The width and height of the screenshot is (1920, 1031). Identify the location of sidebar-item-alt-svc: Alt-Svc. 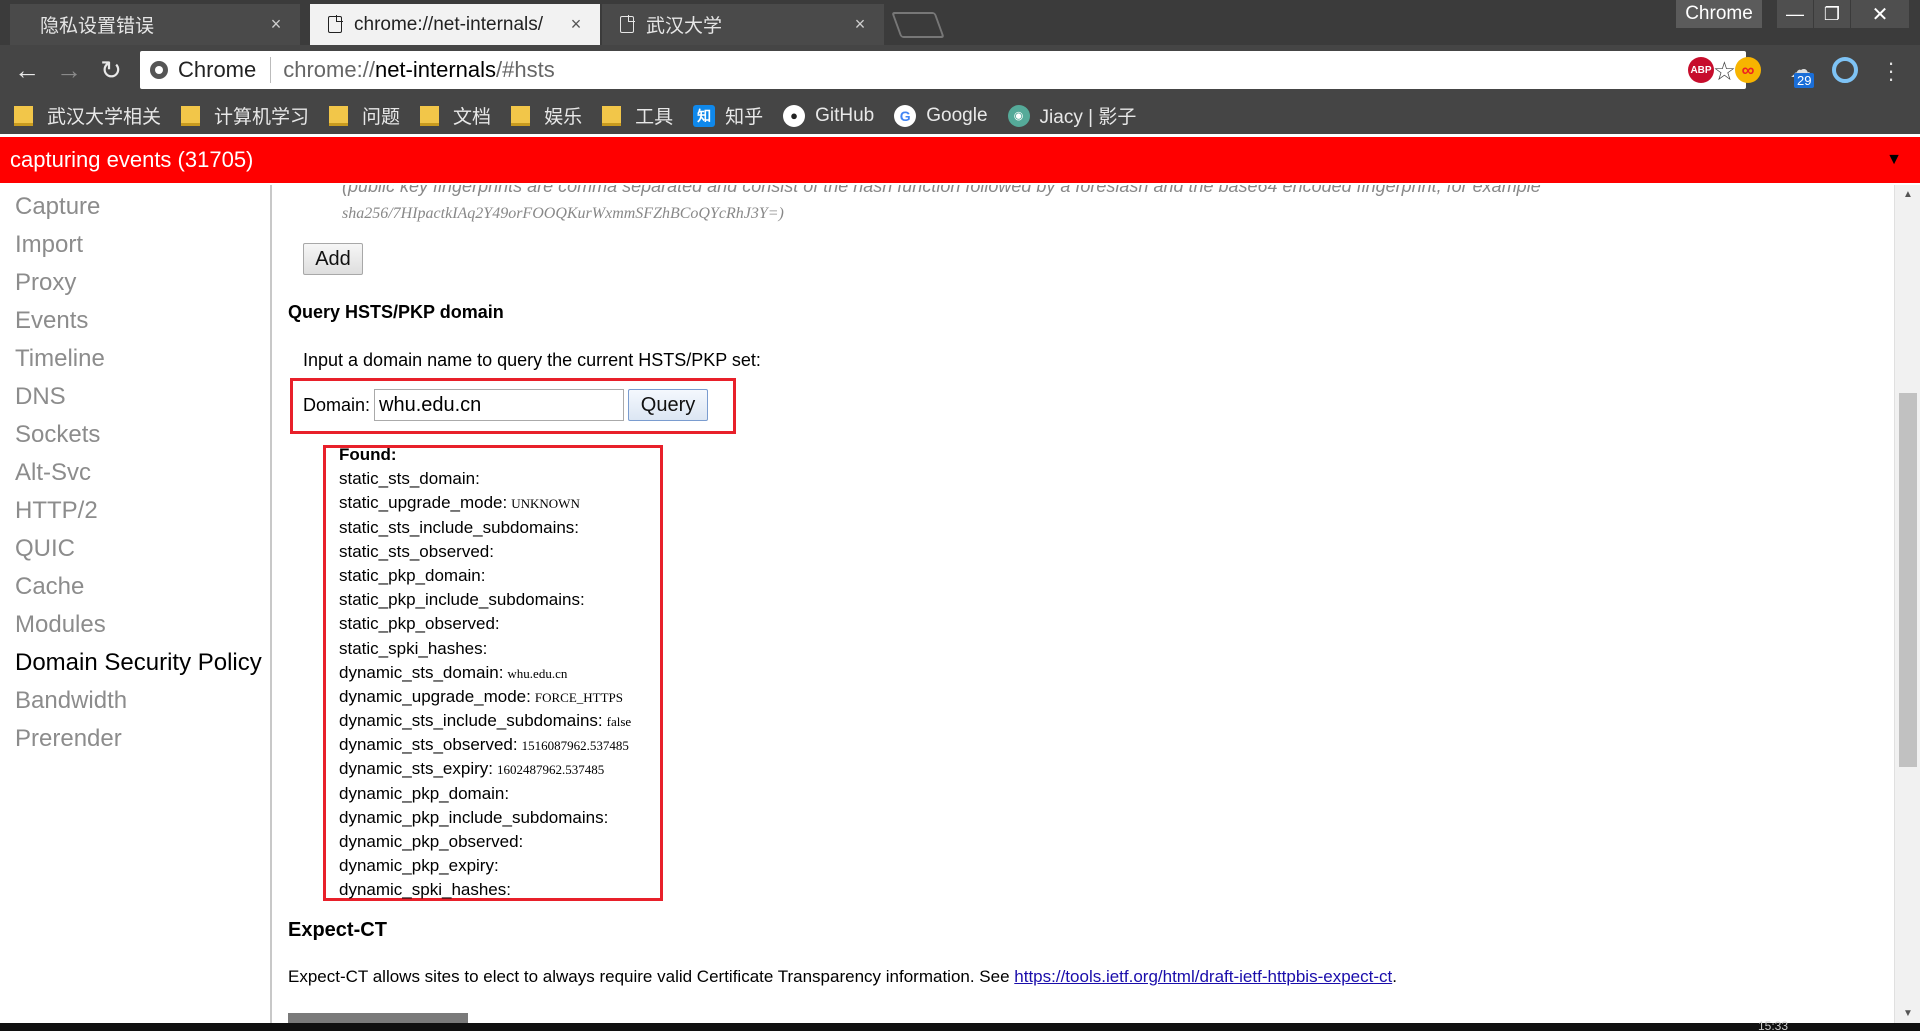
(135, 474).